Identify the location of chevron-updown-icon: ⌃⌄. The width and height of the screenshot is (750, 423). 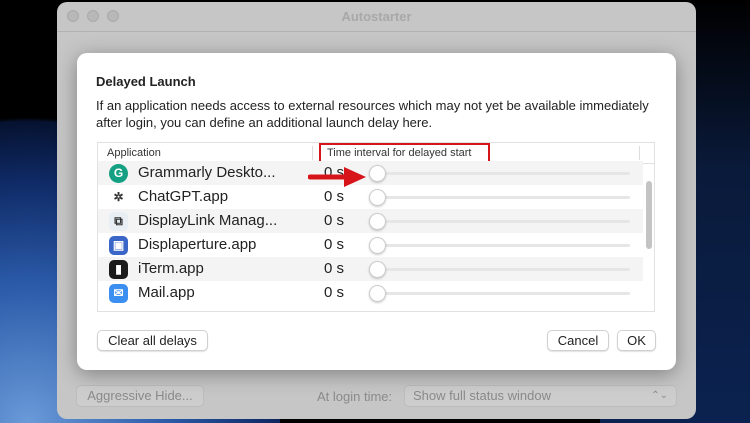
(659, 395).